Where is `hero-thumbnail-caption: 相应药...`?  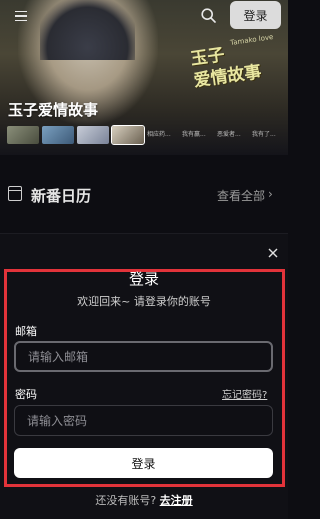
hero-thumbnail-caption: 相应药... is located at coordinates (163, 135).